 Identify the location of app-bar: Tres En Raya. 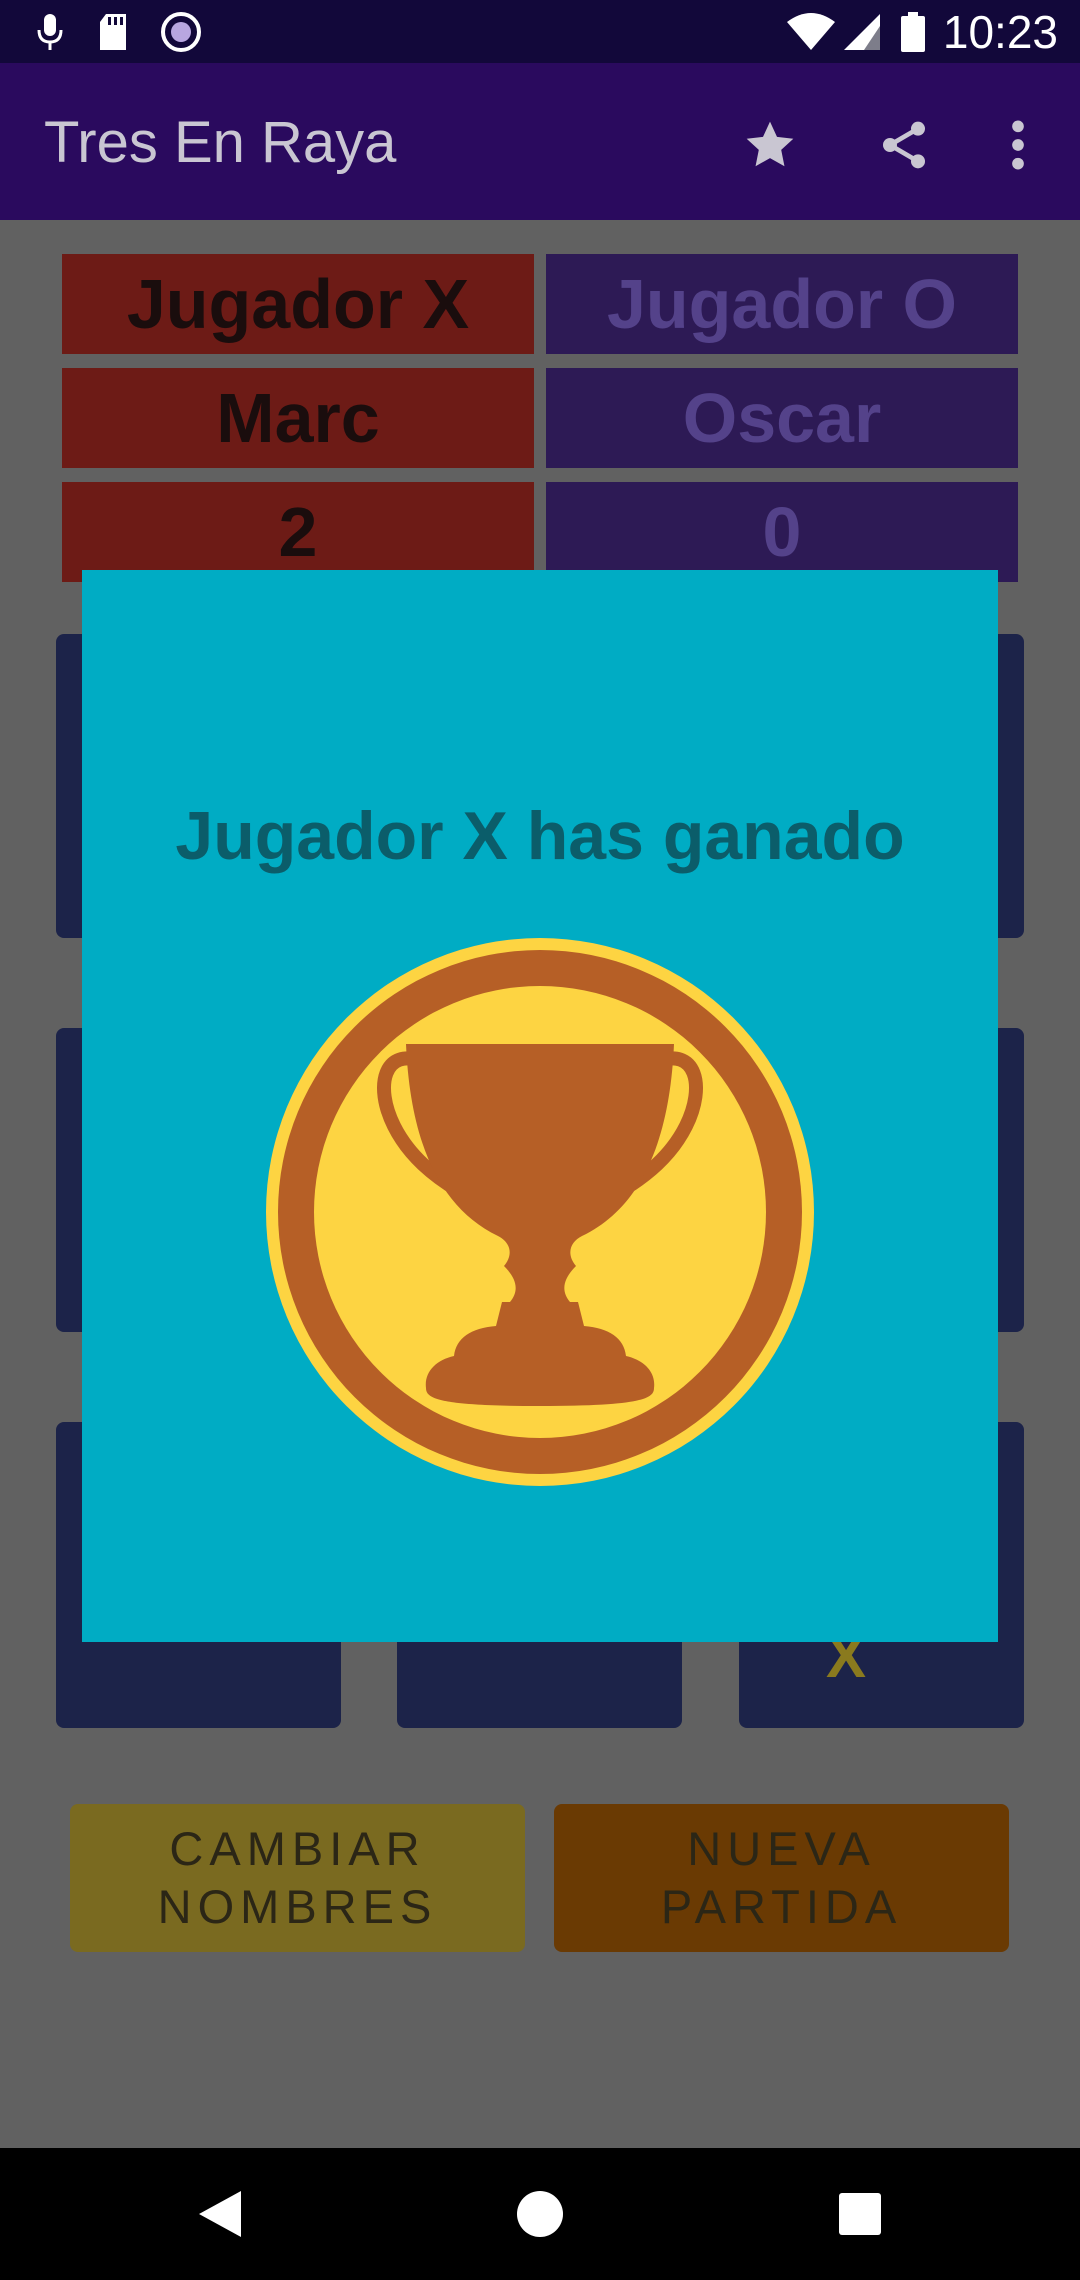
(540, 141).